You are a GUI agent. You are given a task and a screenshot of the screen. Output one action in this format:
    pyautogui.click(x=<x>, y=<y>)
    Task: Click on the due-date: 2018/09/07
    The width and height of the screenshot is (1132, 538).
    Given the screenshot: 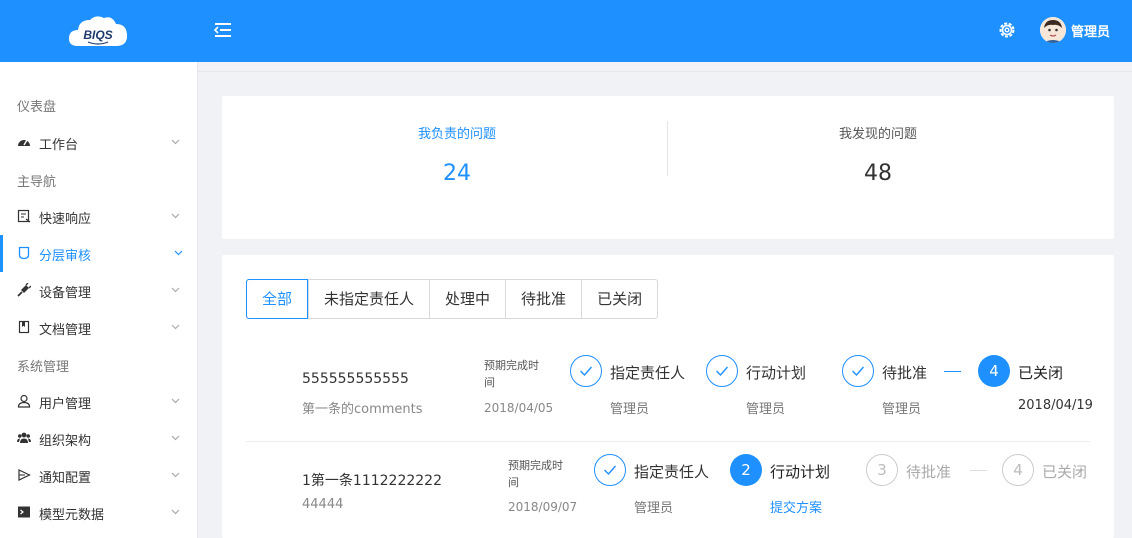 What is the action you would take?
    pyautogui.click(x=543, y=507)
    